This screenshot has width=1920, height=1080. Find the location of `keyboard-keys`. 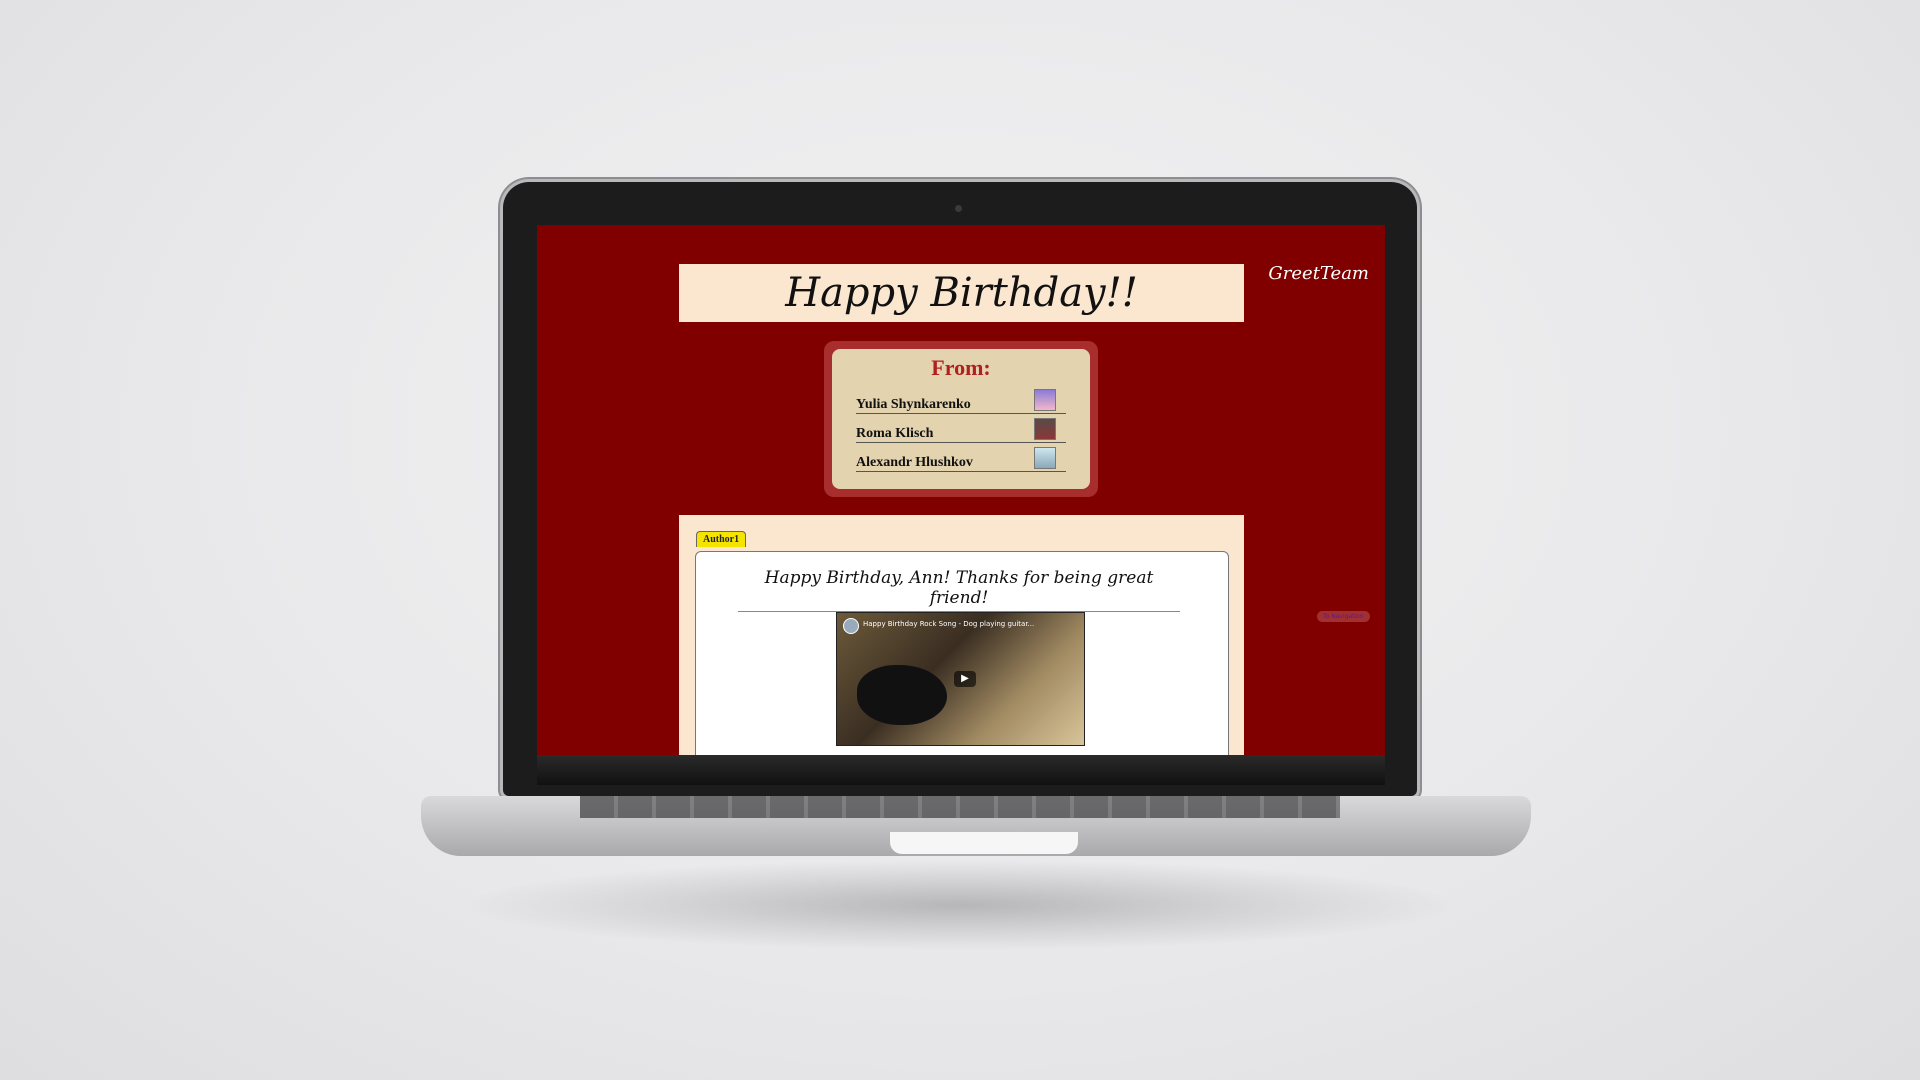

keyboard-keys is located at coordinates (960, 807).